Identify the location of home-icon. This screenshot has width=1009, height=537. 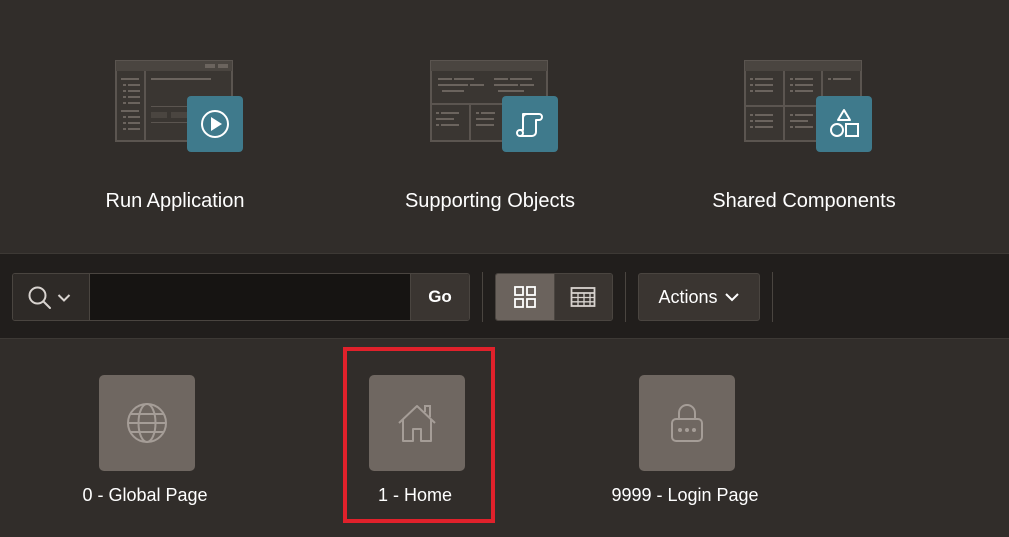
(417, 423).